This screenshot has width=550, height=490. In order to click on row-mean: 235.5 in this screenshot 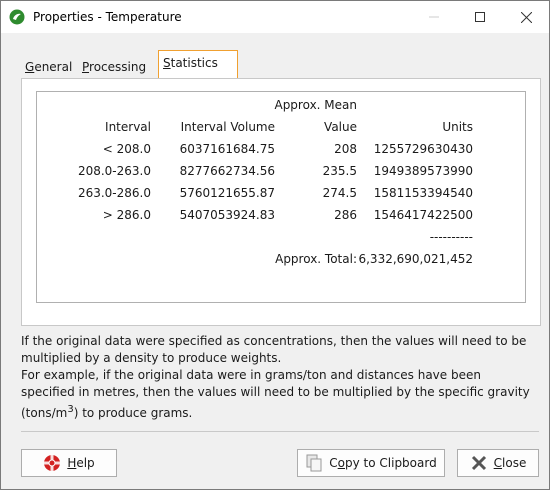, I will do `click(339, 171)`.